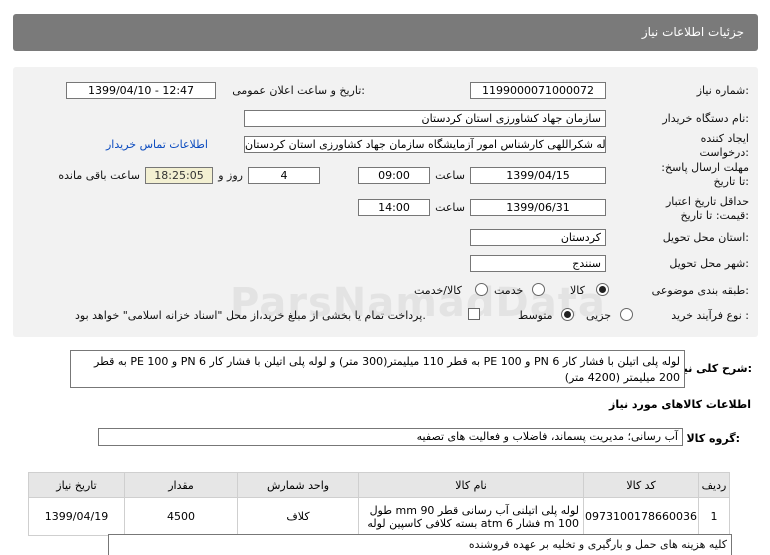 The width and height of the screenshot is (770, 555). I want to click on page-title: جزئیات اطلاعات نیاز, so click(692, 32).